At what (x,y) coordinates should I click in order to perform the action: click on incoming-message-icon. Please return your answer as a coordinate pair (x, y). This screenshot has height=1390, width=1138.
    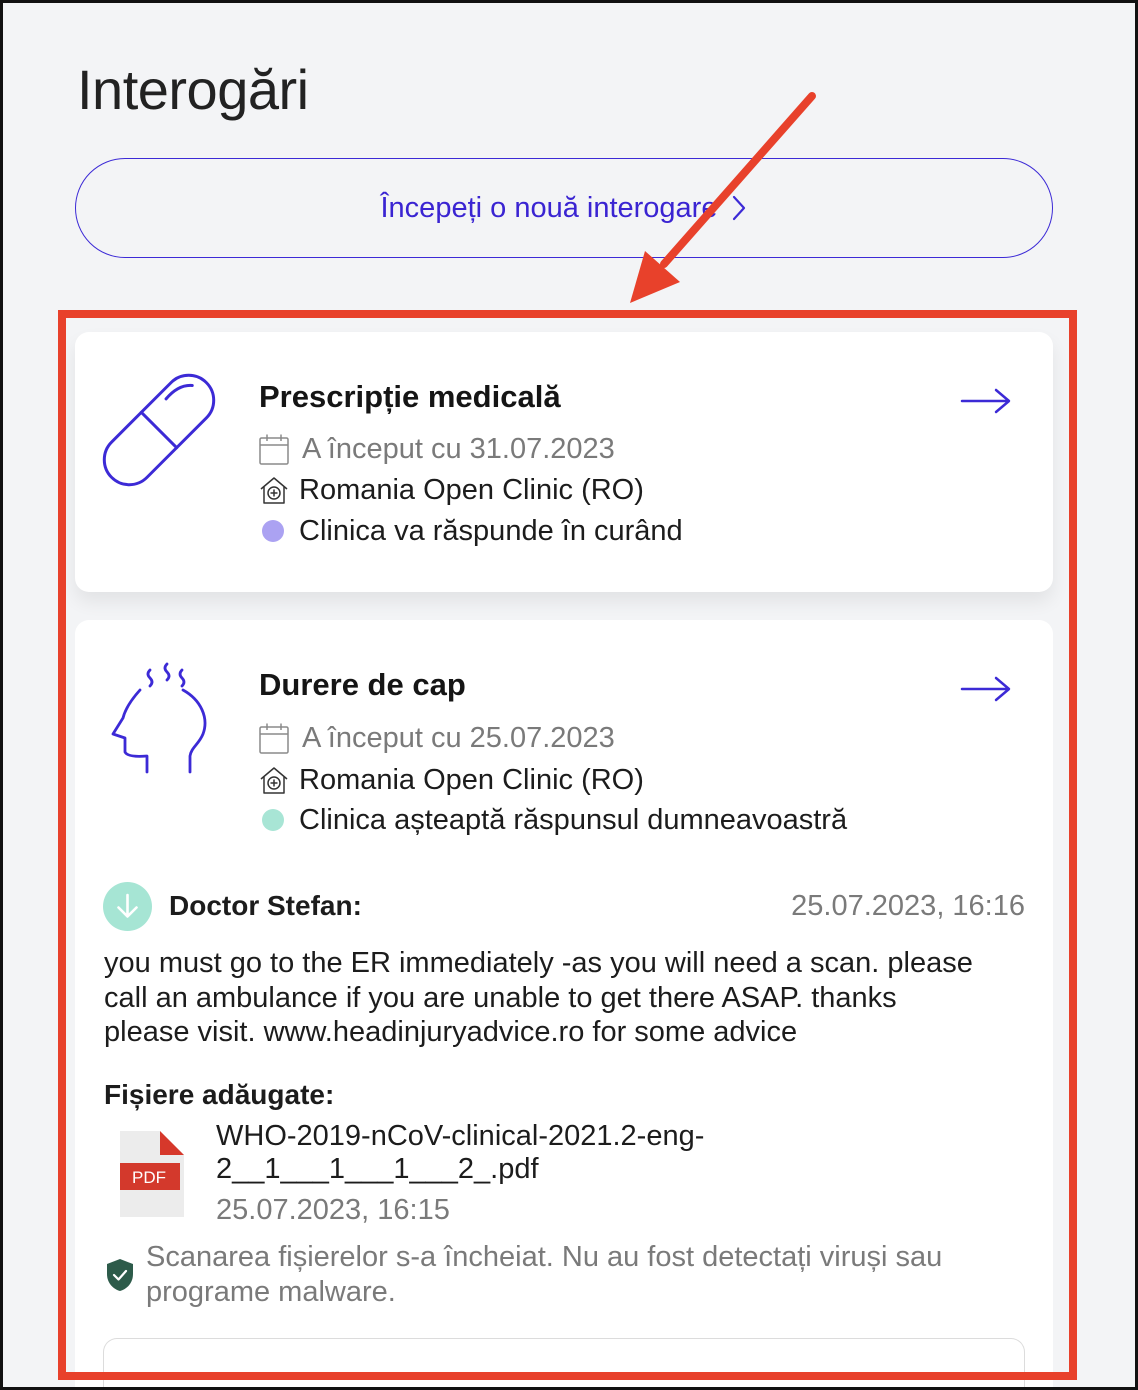
    Looking at the image, I should click on (127, 906).